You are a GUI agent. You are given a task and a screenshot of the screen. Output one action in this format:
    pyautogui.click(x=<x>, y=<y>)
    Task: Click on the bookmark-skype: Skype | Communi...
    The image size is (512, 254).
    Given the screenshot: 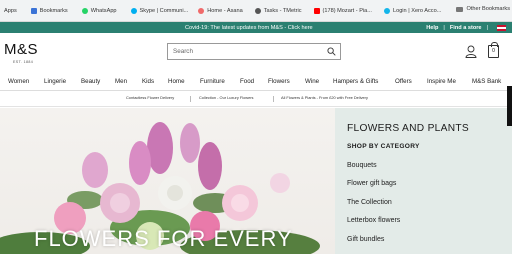 What is the action you would take?
    pyautogui.click(x=159, y=10)
    